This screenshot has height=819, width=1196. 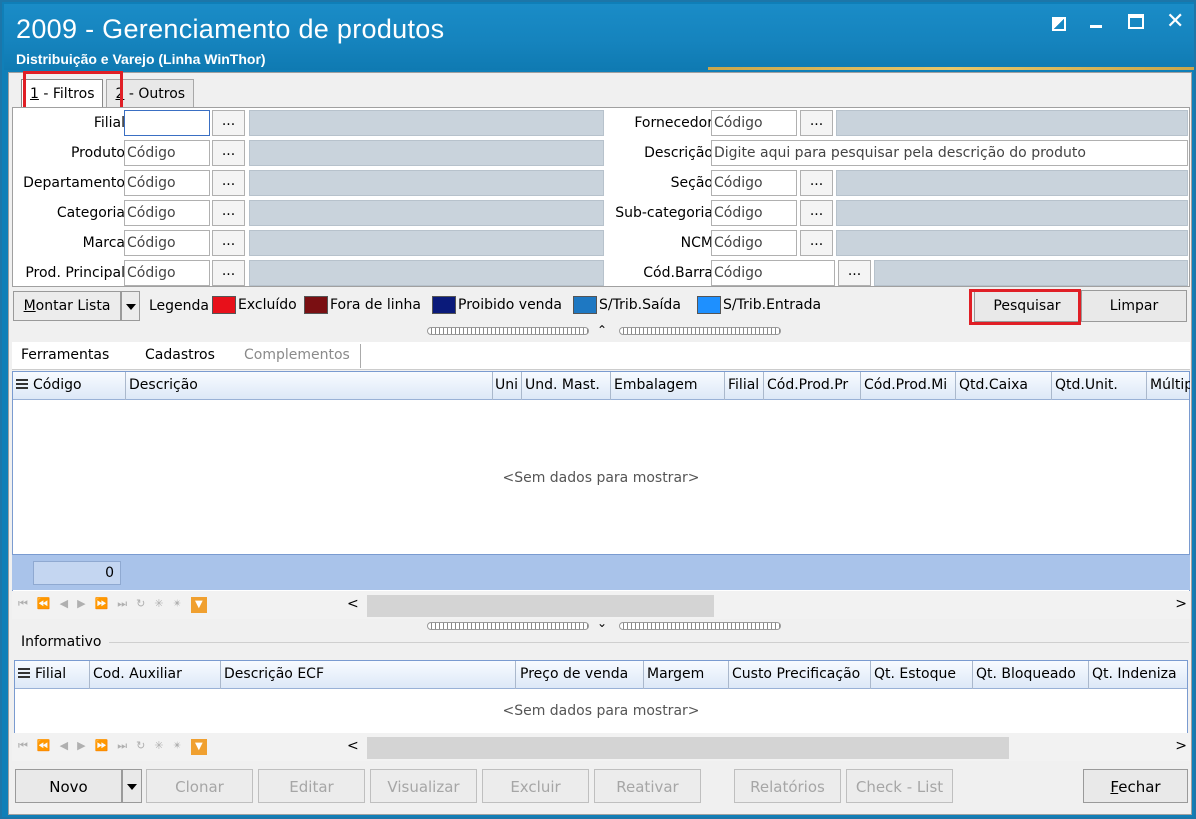 What do you see at coordinates (180, 355) in the screenshot?
I see `menu-cadastros: Cadastros` at bounding box center [180, 355].